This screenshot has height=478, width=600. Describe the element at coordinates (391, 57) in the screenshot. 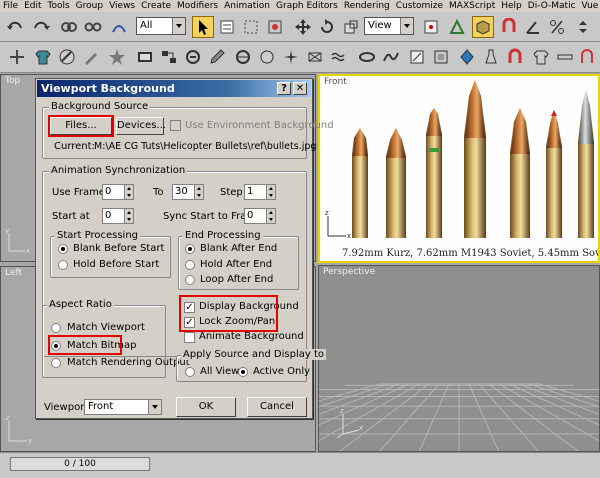

I see `hose-icon` at that location.